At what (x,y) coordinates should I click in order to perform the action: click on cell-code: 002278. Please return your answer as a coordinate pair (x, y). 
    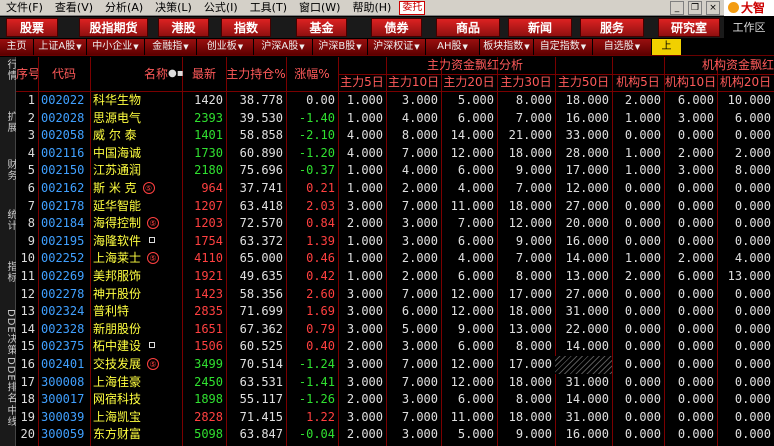
    Looking at the image, I should click on (64, 295).